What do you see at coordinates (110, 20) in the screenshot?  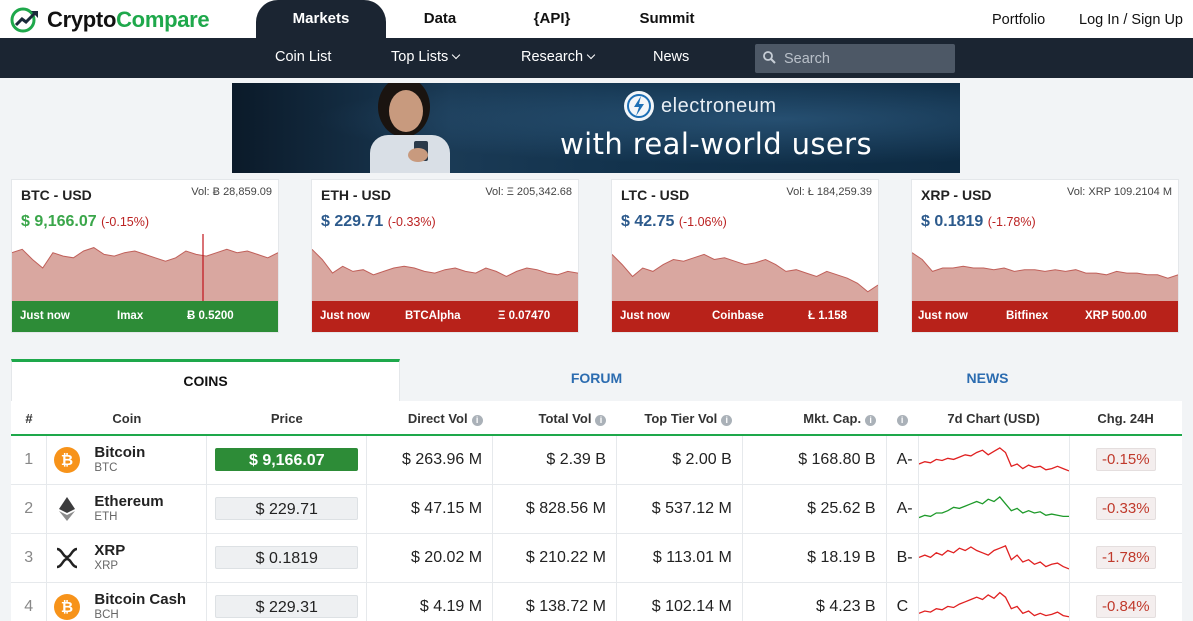 I see `cryptocompare-logo: CryptoCompare` at bounding box center [110, 20].